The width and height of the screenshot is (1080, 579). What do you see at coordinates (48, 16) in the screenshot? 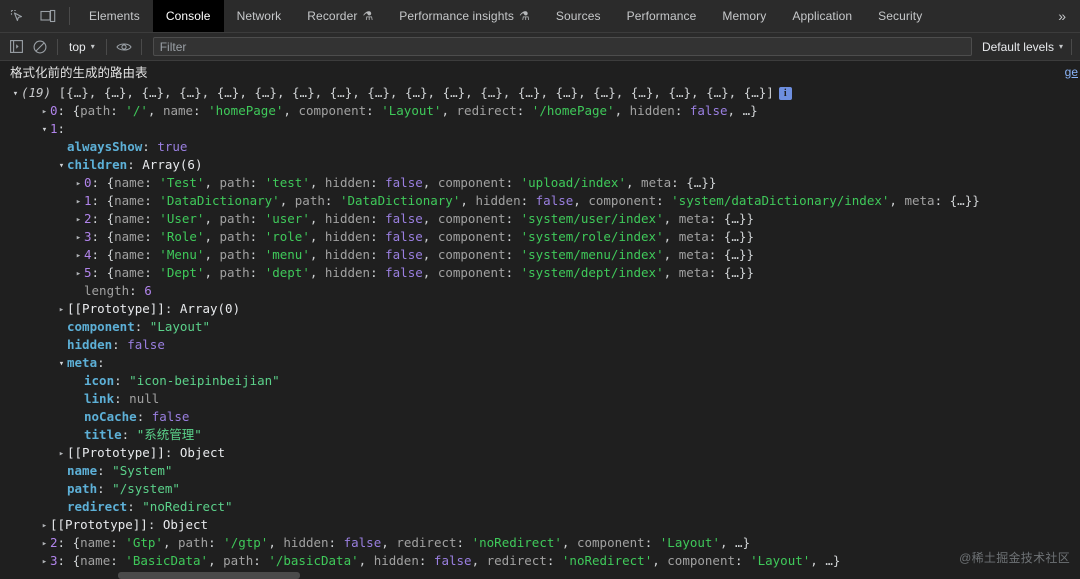
I see `device-toolbar-icon` at bounding box center [48, 16].